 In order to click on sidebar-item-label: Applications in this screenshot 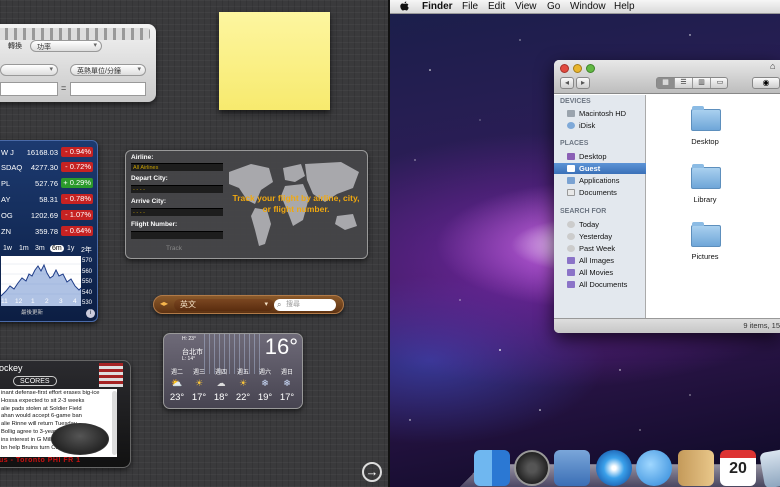, I will do `click(599, 180)`.